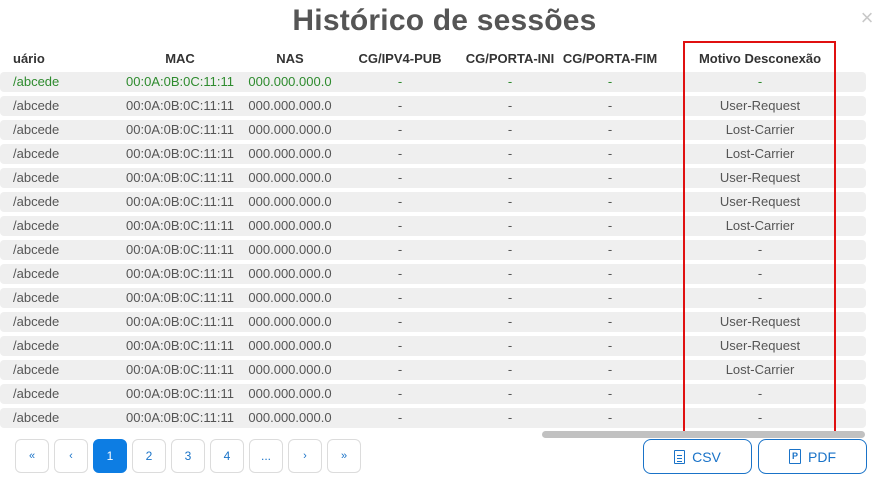 This screenshot has width=889, height=499. Describe the element at coordinates (188, 456) in the screenshot. I see `page-3-button: 3` at that location.